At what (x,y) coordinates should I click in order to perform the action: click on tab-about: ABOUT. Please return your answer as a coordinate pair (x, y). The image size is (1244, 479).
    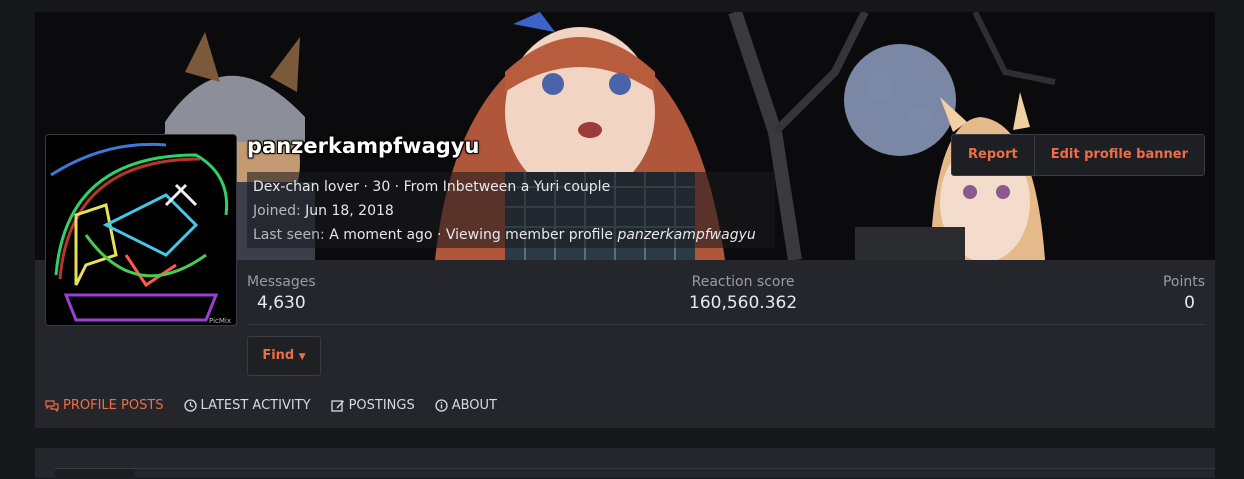
    Looking at the image, I should click on (466, 405).